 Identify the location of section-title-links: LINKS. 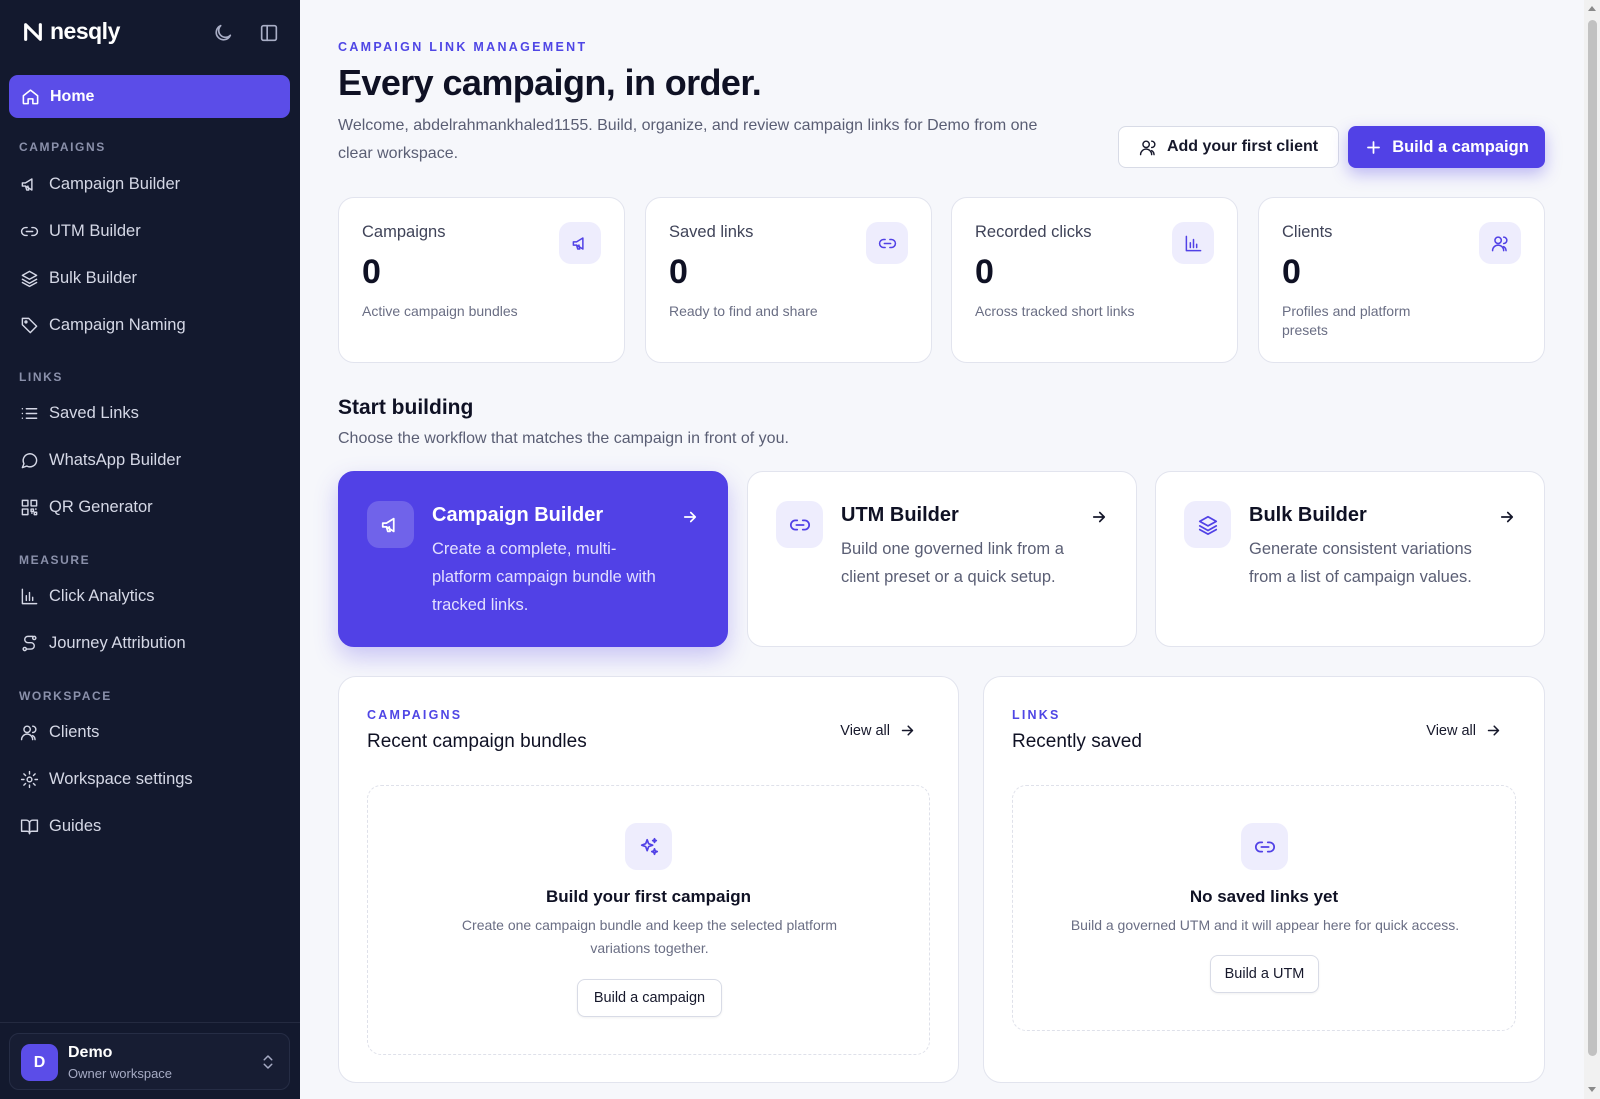
(41, 377).